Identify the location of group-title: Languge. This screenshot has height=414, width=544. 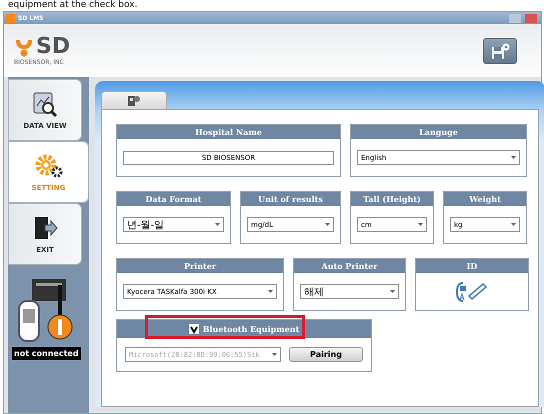
(438, 132).